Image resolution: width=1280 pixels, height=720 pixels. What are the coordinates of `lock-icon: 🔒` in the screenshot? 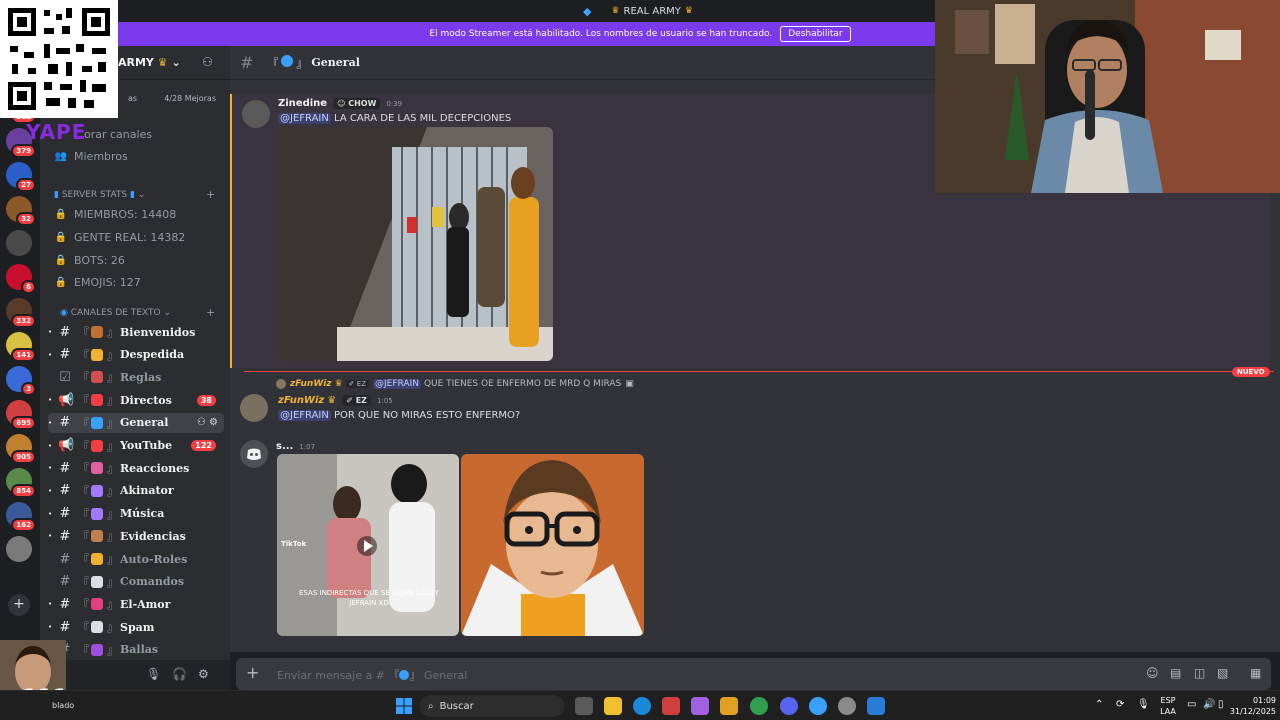 It's located at (61, 237).